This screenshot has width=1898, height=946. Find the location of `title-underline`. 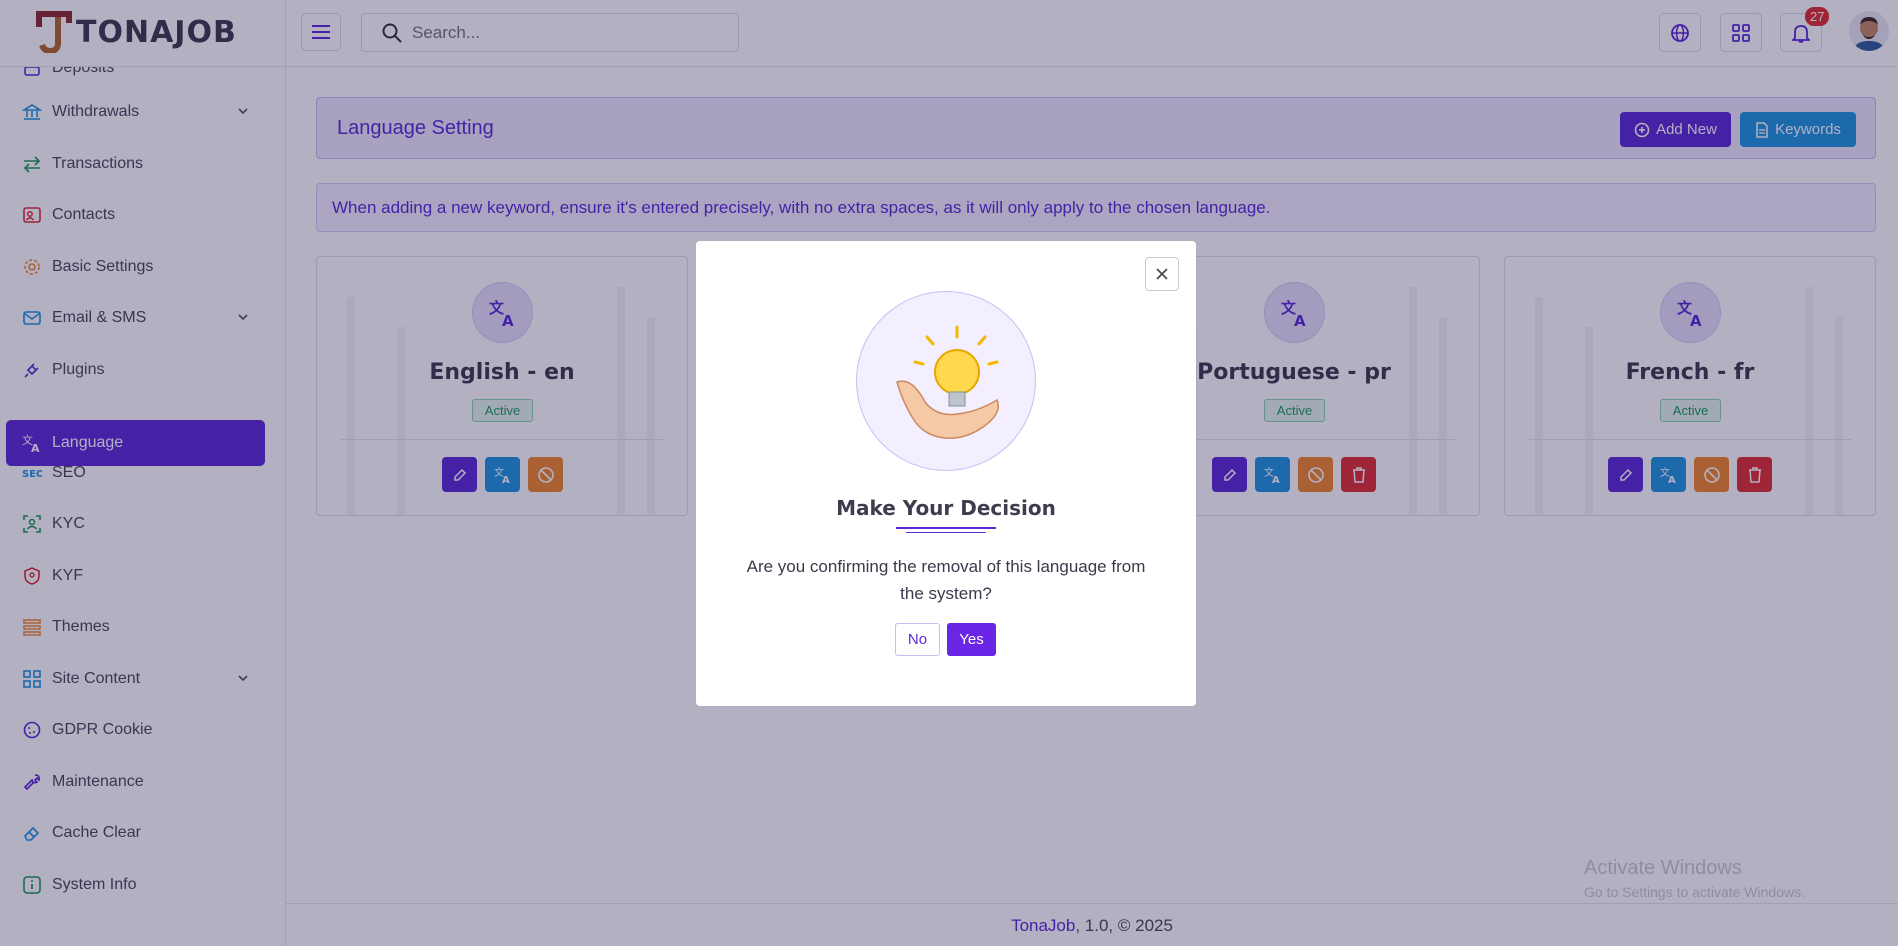

title-underline is located at coordinates (946, 528).